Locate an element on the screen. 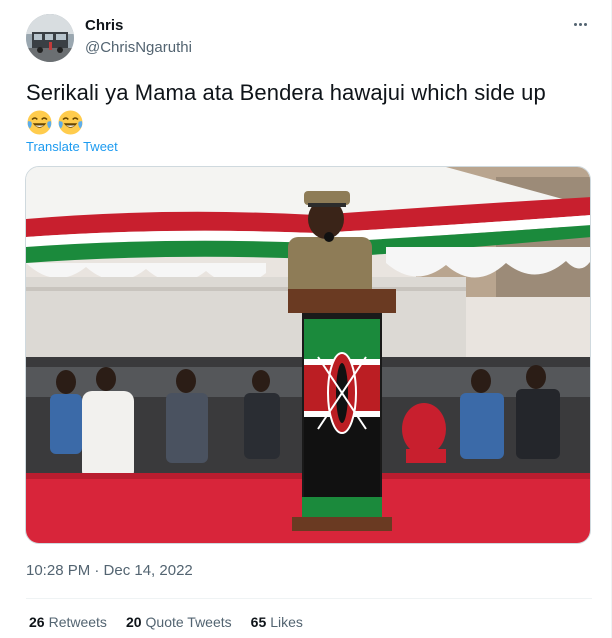 This screenshot has height=638, width=612. quote-tweets-count: 20 is located at coordinates (133, 622).